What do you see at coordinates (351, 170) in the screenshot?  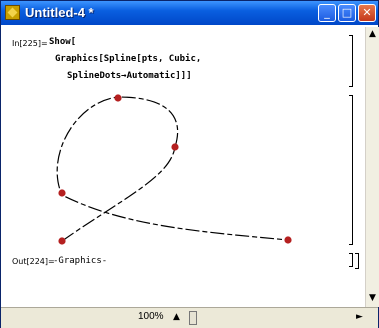 I see `graphics-cell-bracket` at bounding box center [351, 170].